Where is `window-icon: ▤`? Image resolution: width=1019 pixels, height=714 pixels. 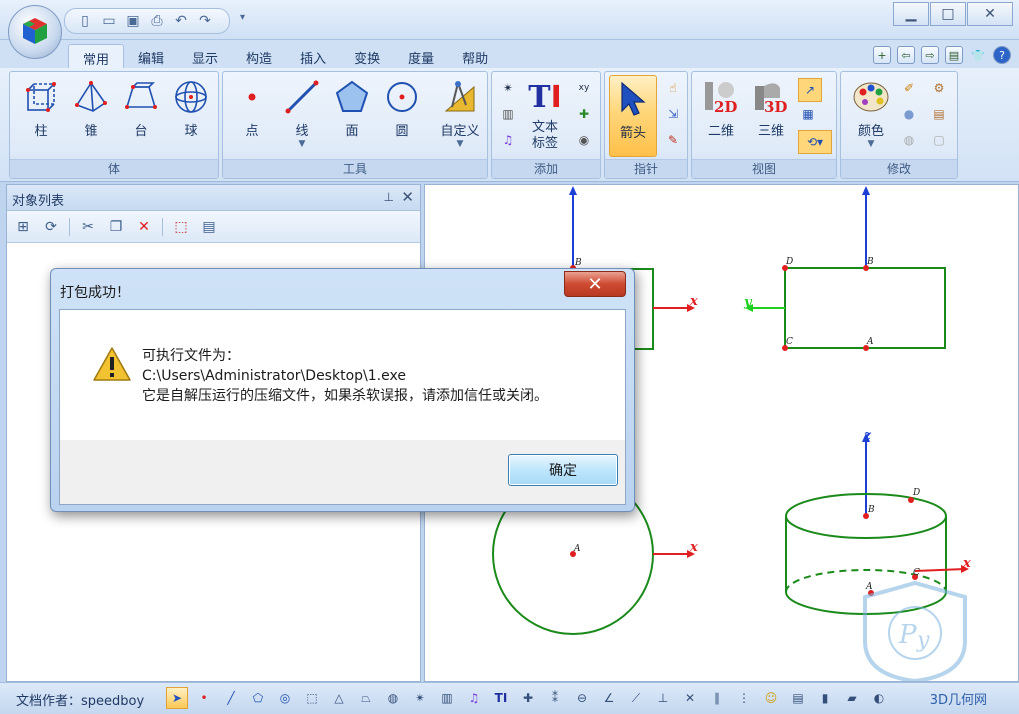 window-icon: ▤ is located at coordinates (954, 55).